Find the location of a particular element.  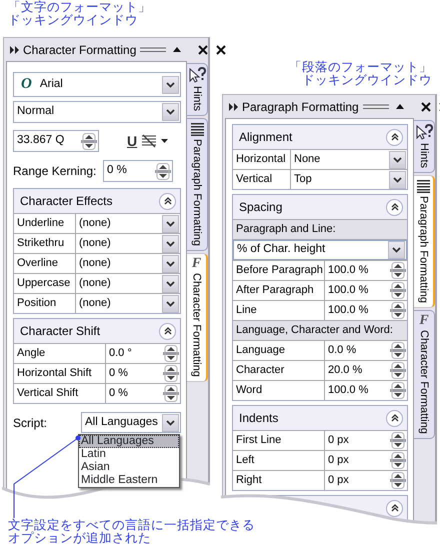

row-label: First Line is located at coordinates (279, 440).